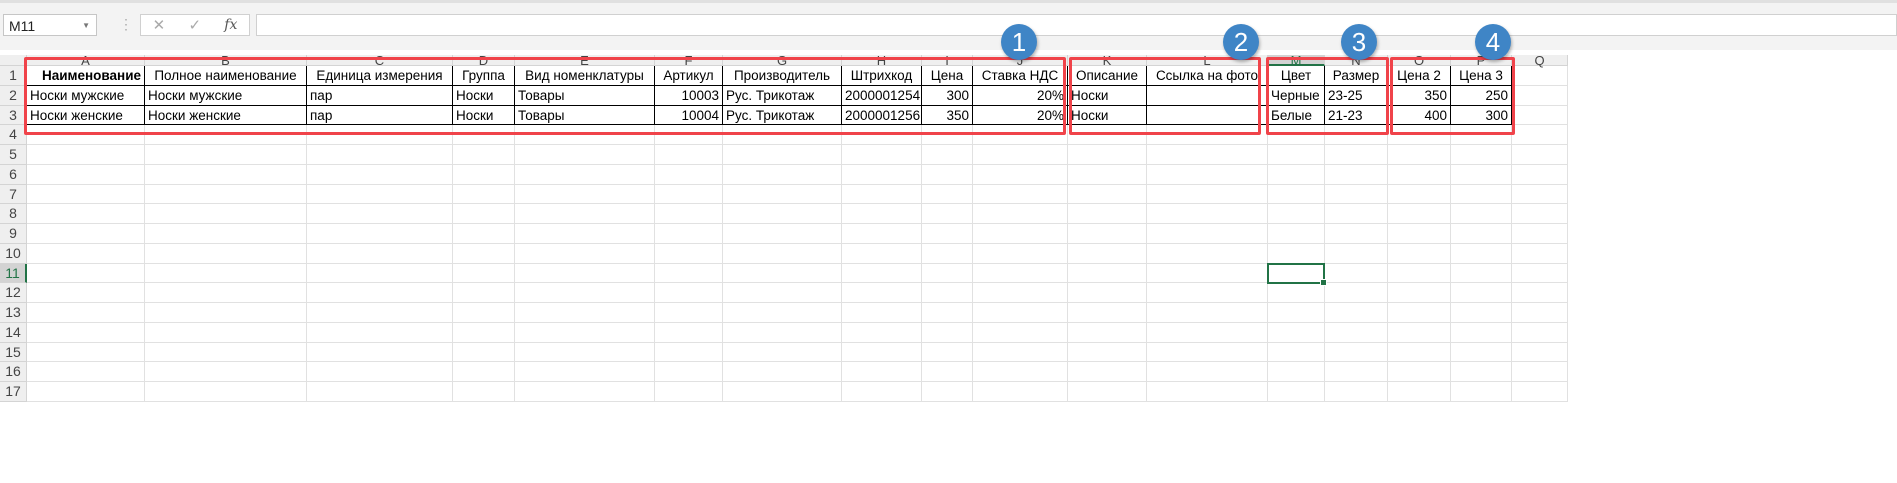 The width and height of the screenshot is (1897, 483). What do you see at coordinates (1356, 392) in the screenshot?
I see `cell-N17` at bounding box center [1356, 392].